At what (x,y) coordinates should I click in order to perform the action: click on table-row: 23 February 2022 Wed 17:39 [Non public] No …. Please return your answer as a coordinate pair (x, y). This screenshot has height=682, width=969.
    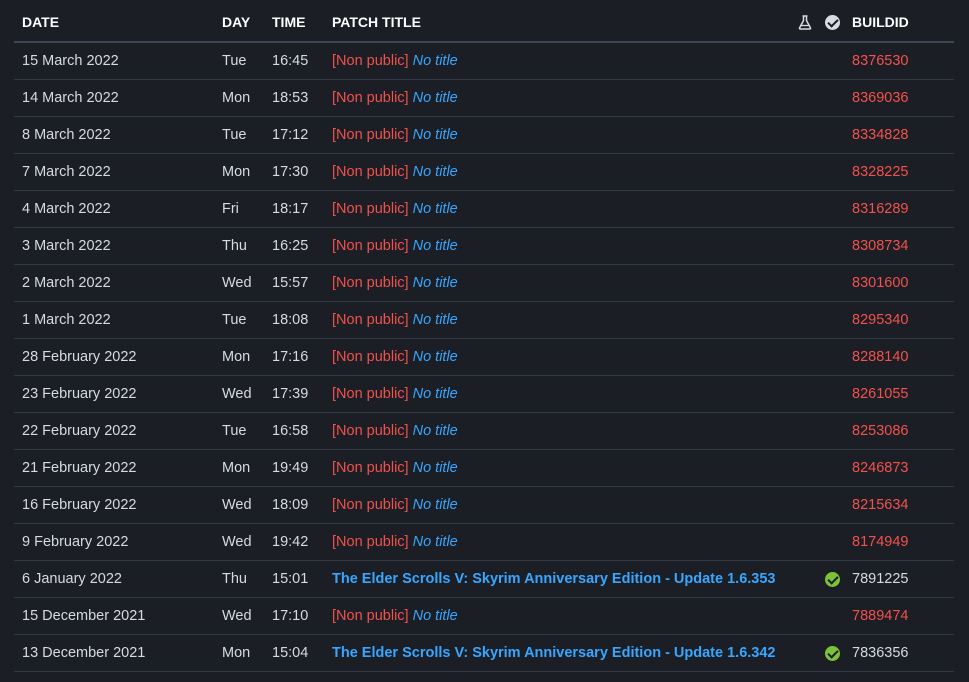
    Looking at the image, I should click on (484, 394).